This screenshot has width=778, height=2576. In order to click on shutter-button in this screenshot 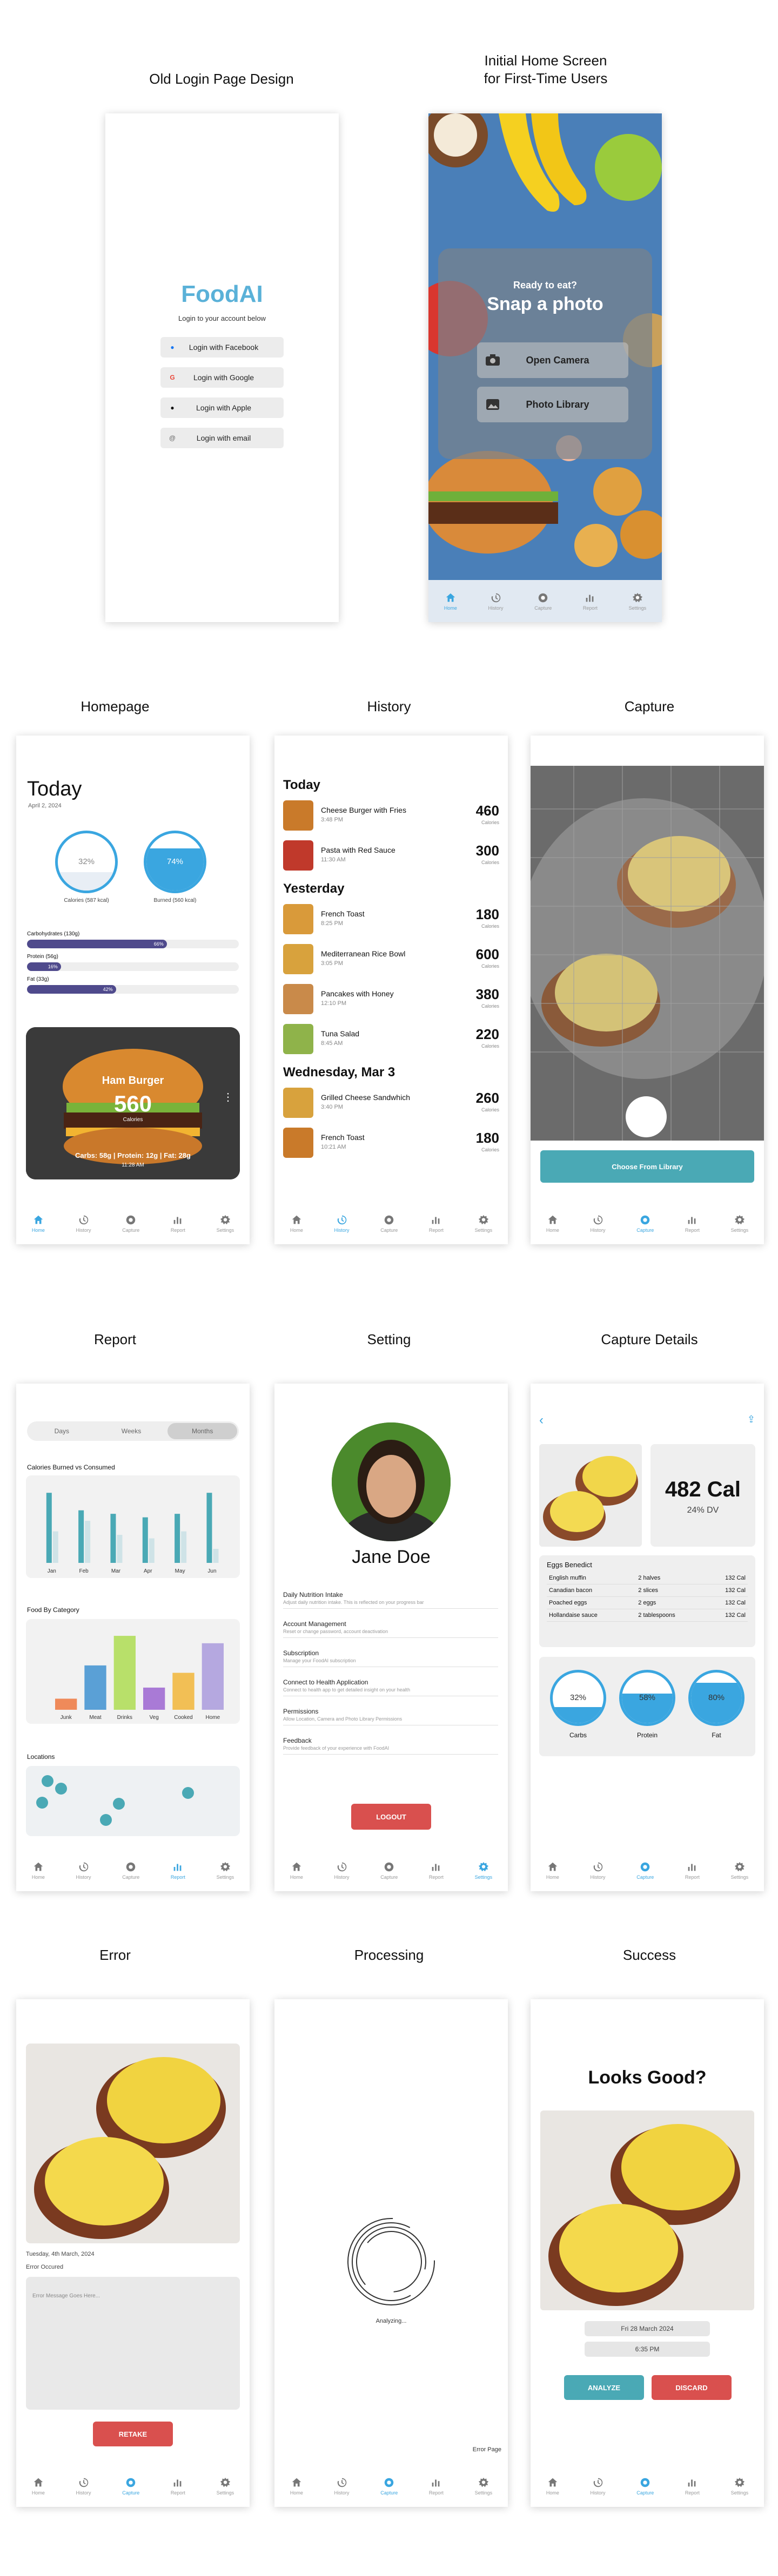, I will do `click(646, 1116)`.